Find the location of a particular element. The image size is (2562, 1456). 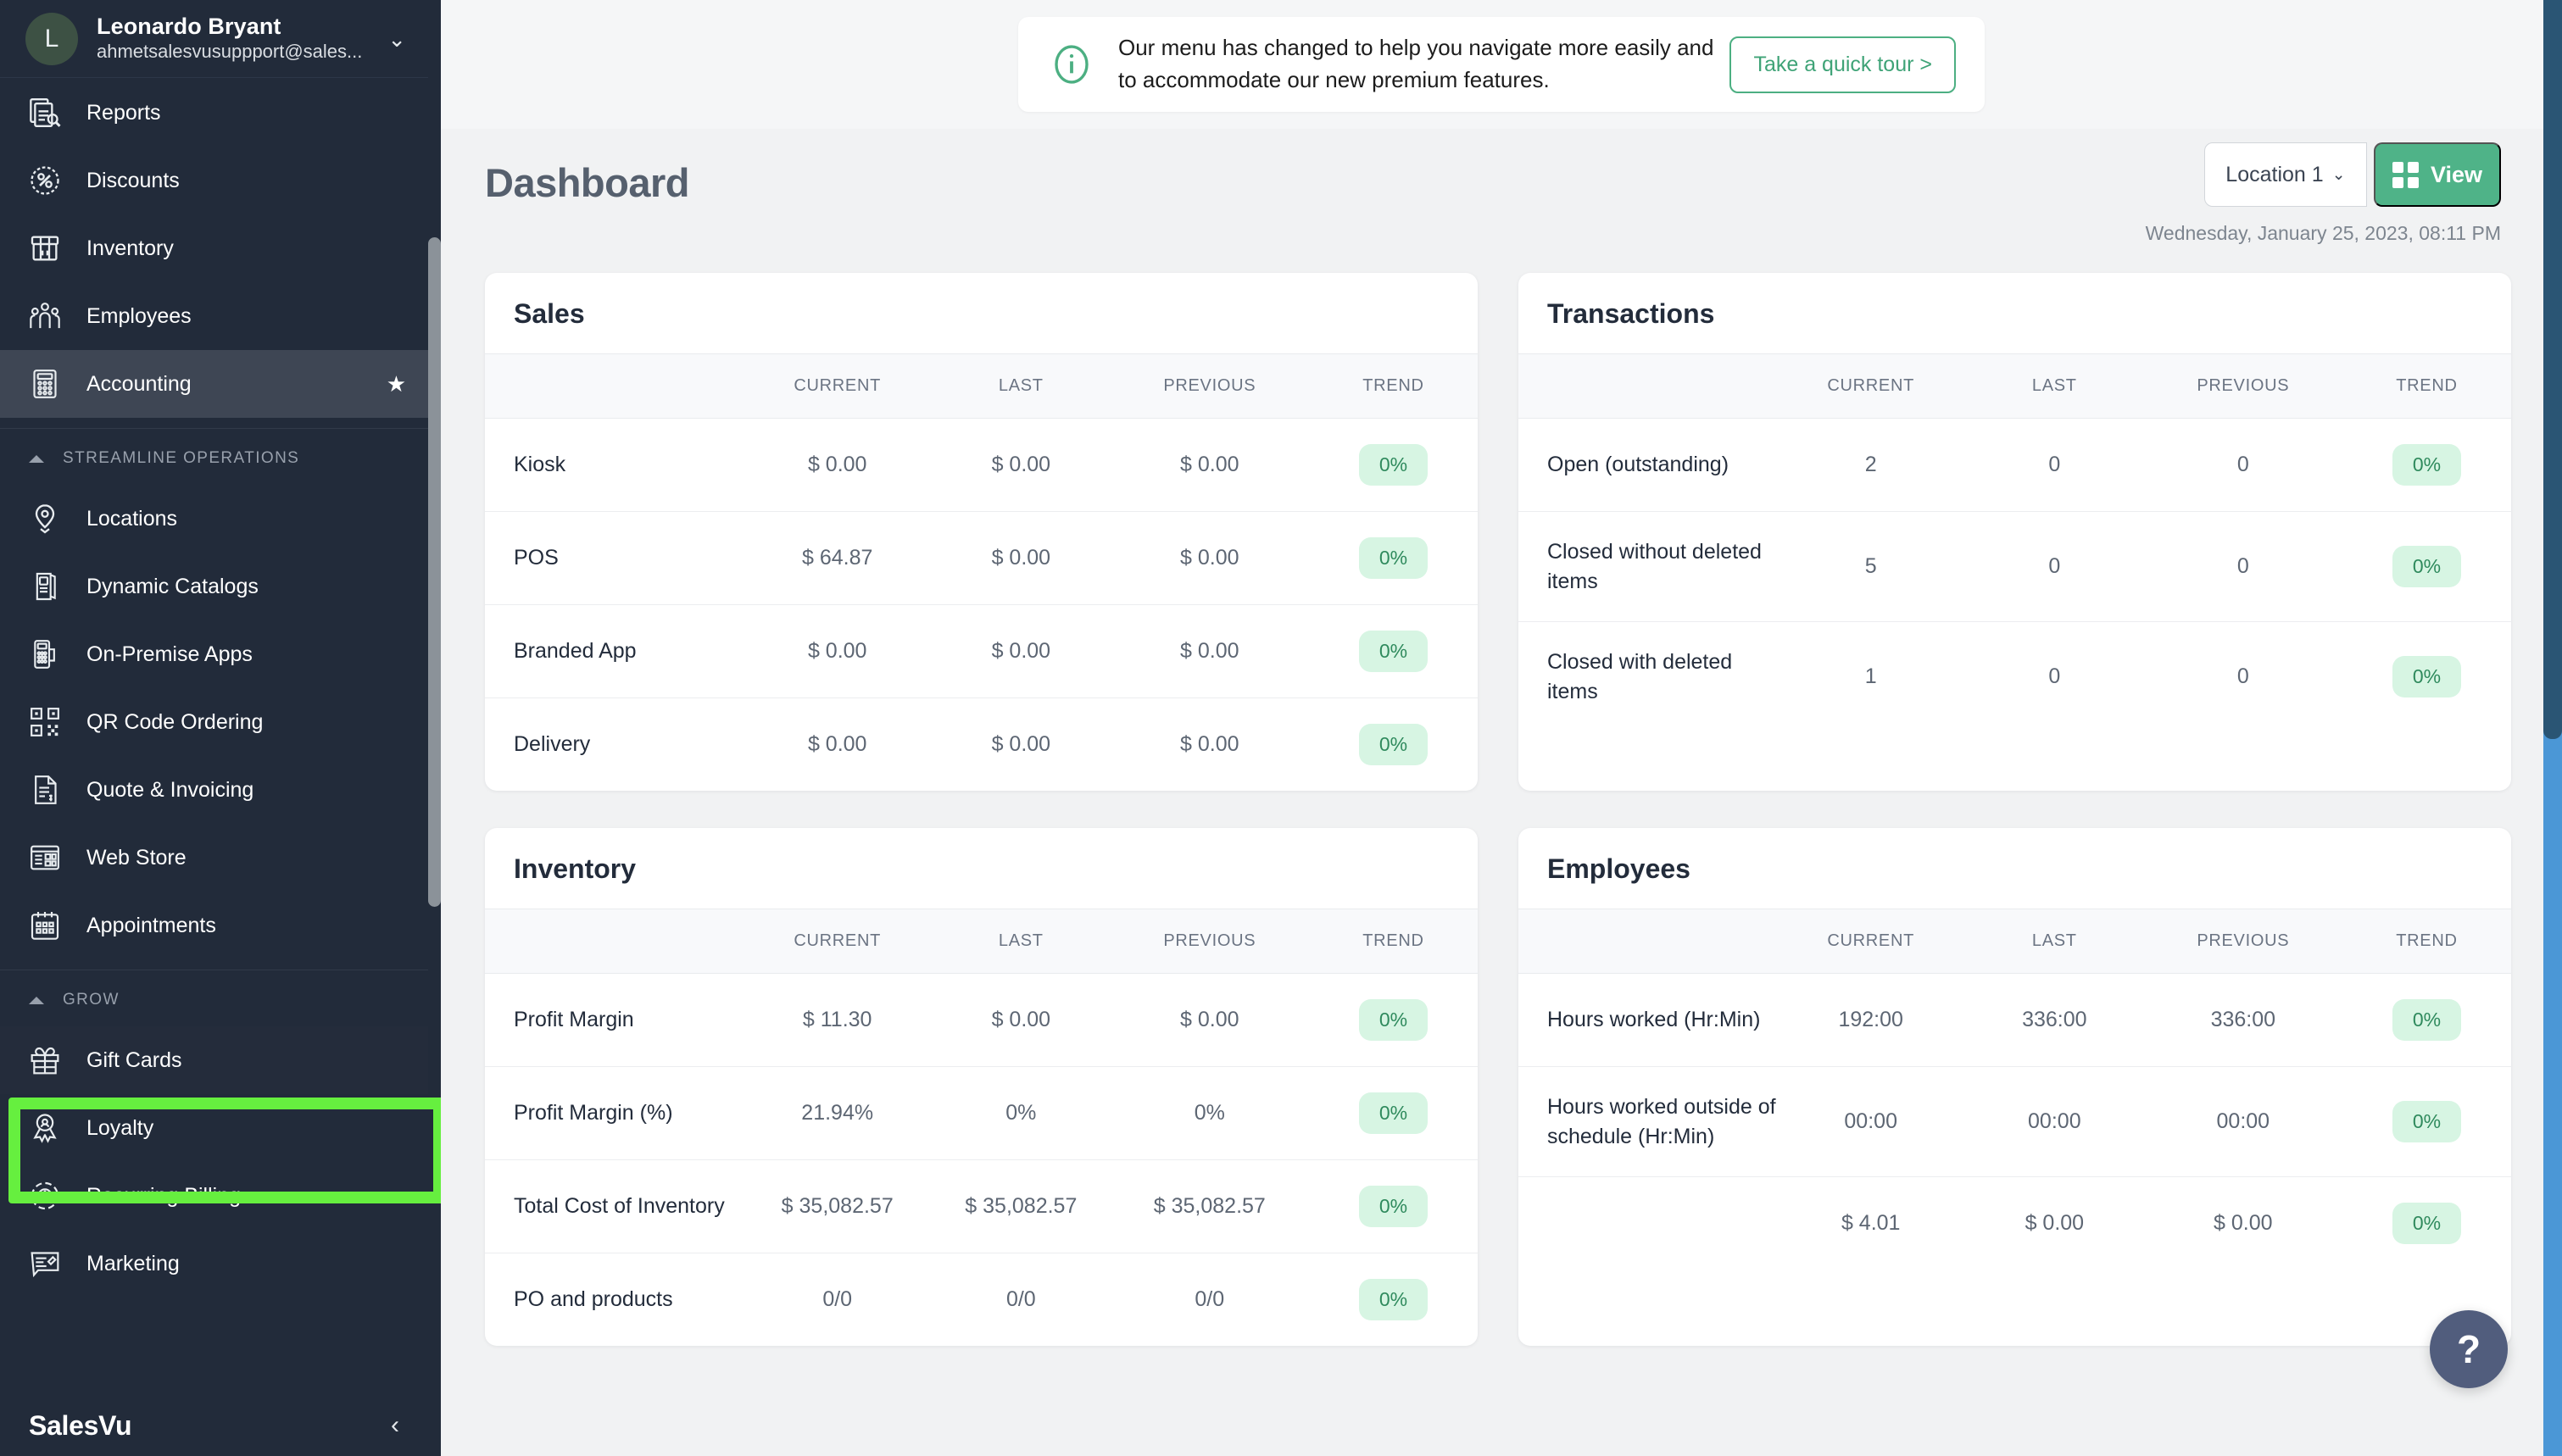

help-button: ? is located at coordinates (2469, 1349).